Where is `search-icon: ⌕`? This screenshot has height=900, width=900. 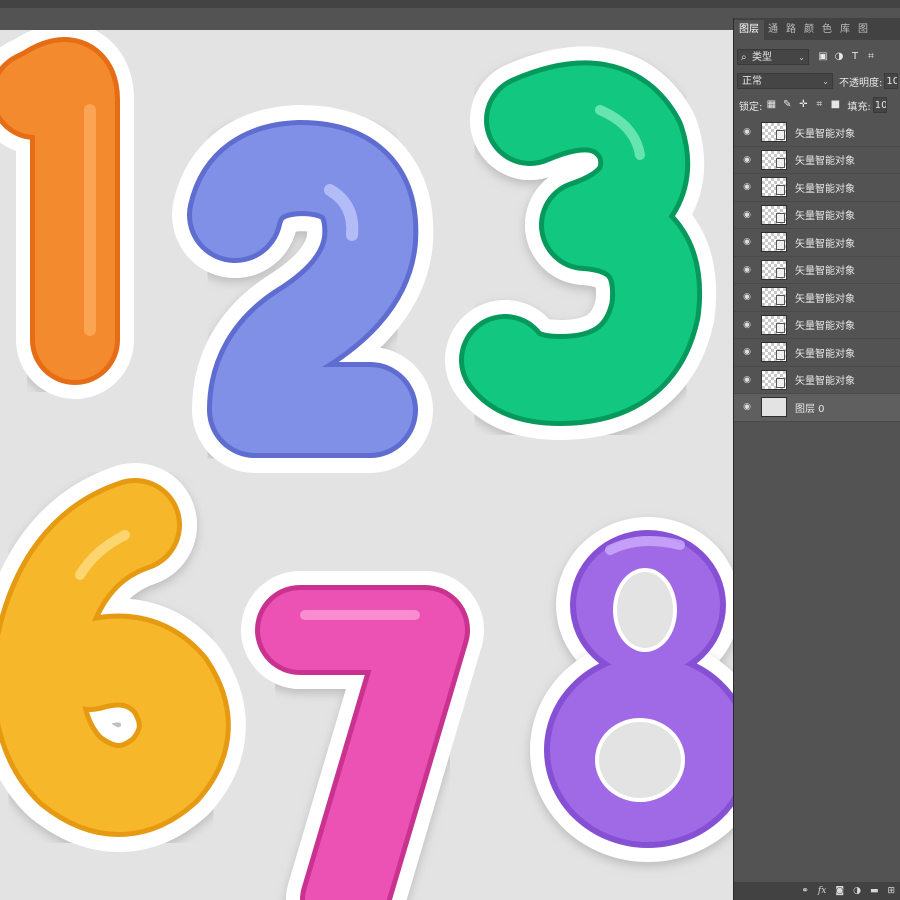 search-icon: ⌕ is located at coordinates (744, 57).